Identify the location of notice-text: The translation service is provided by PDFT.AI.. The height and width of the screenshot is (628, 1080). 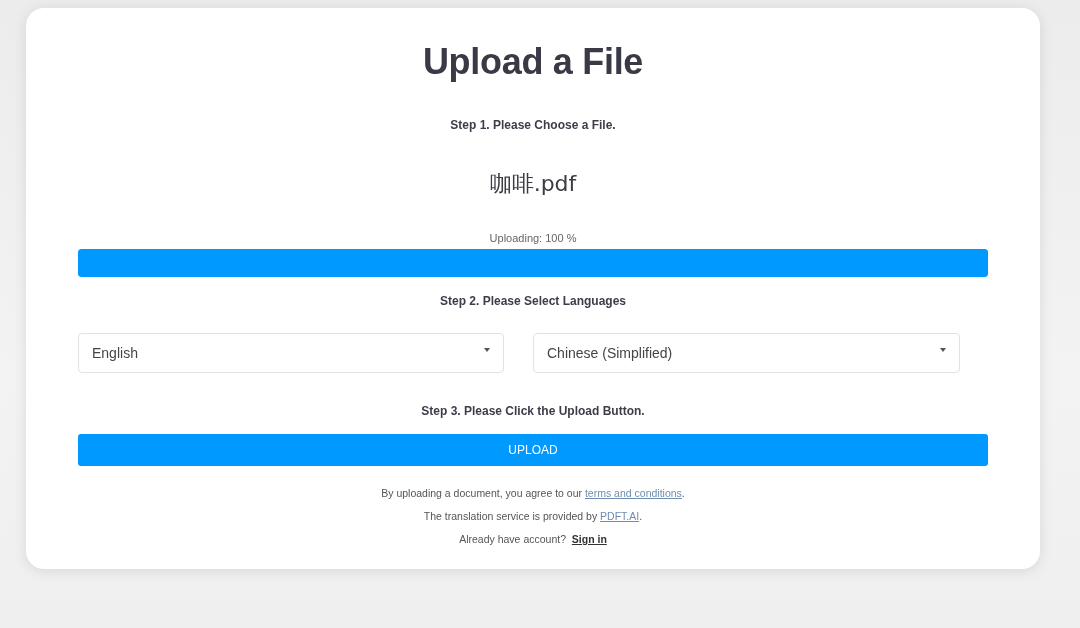
(533, 516).